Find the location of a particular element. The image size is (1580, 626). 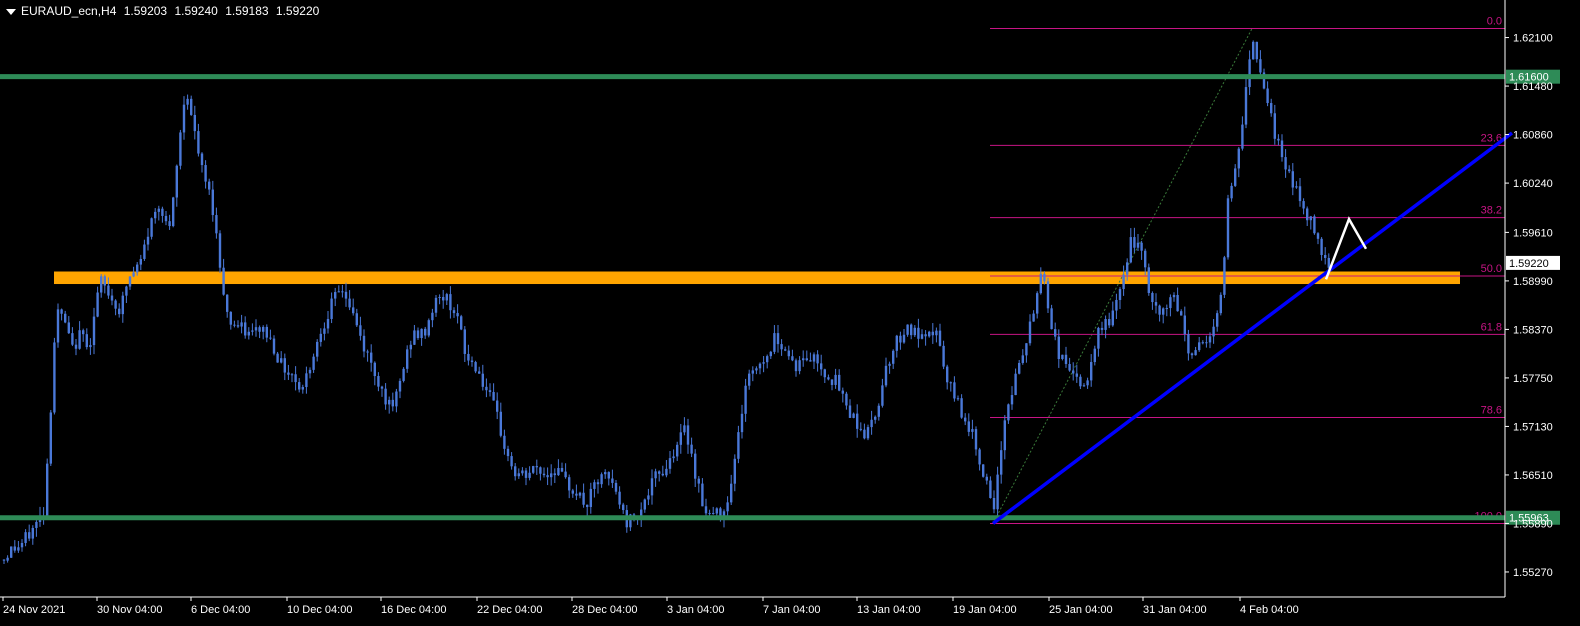

x-tick-label: 31 Jan 04:00 is located at coordinates (1175, 610).